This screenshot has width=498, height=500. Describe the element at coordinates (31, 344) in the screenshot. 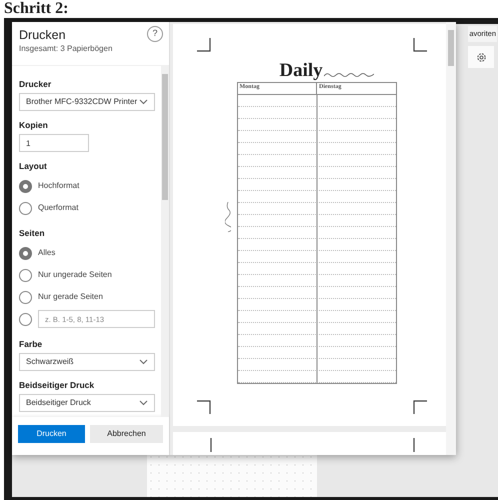

I see `field-label: Farbe` at that location.